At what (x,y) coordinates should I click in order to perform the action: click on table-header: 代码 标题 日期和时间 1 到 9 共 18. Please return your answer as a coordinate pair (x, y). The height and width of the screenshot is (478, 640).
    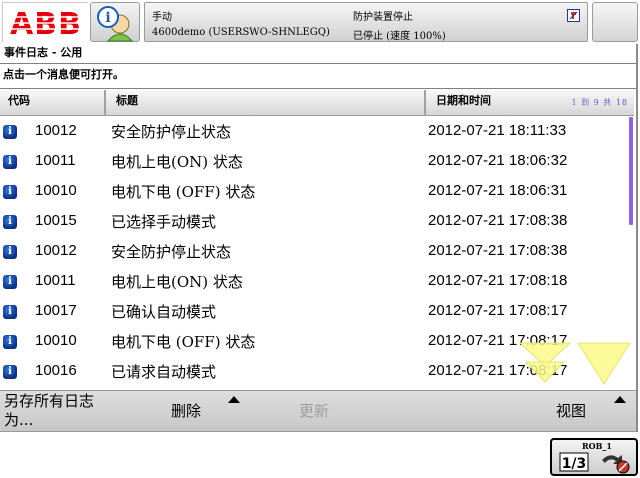
    Looking at the image, I should click on (317, 103).